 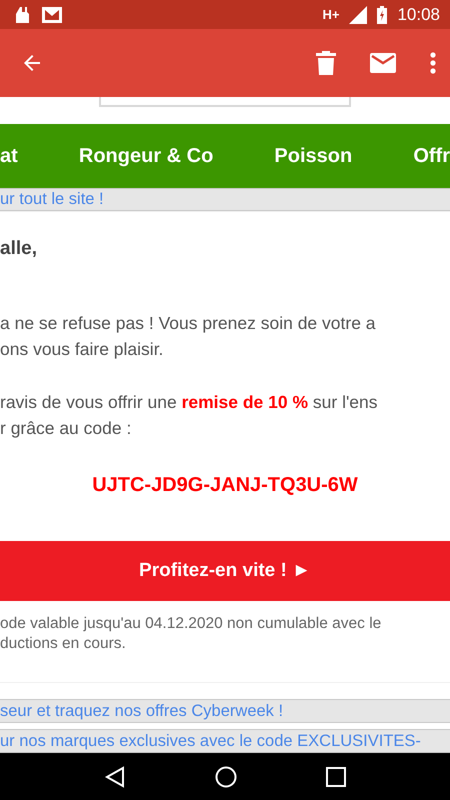 I want to click on banner-link: ur tout le site !, so click(x=52, y=200).